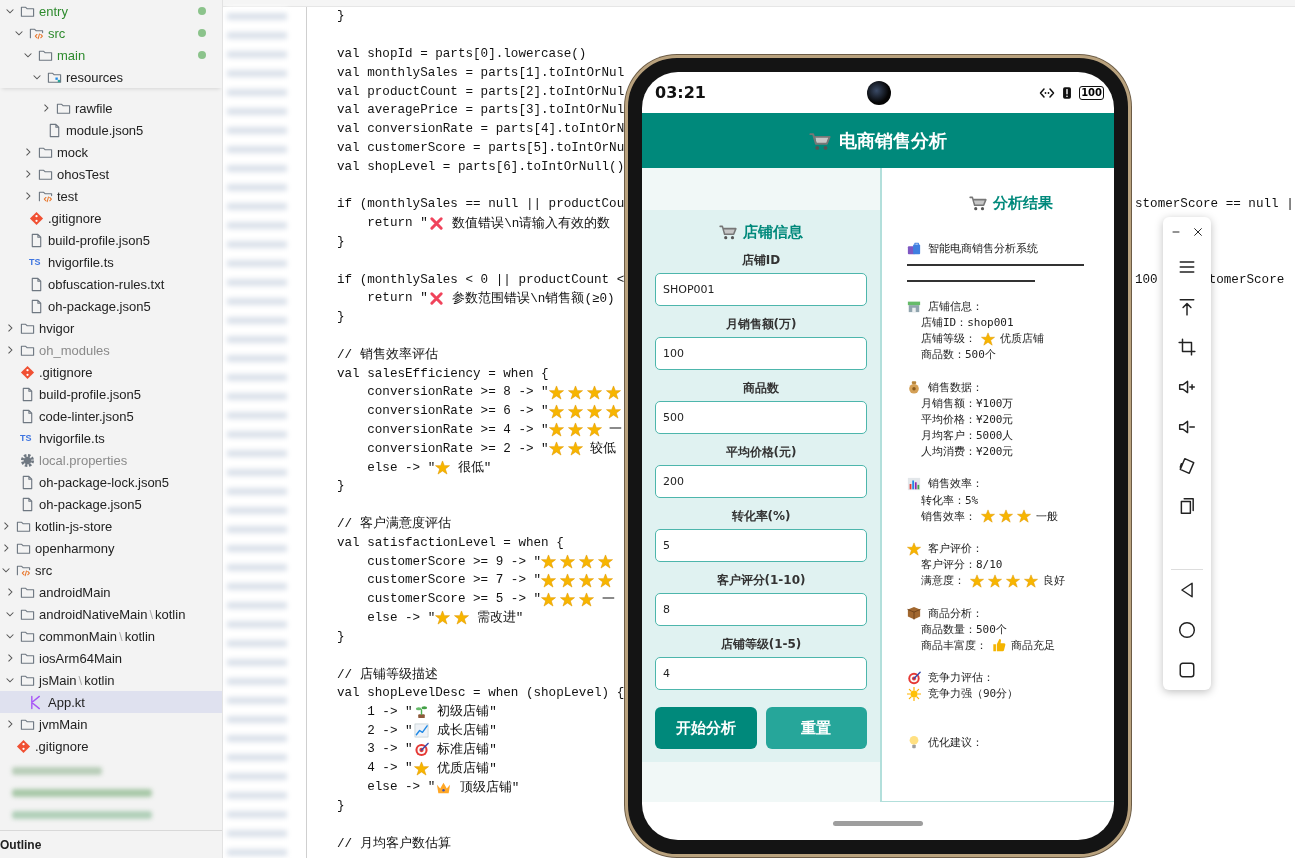 The width and height of the screenshot is (1295, 858). What do you see at coordinates (1054, 581) in the screenshot?
I see `result-text: 良好` at bounding box center [1054, 581].